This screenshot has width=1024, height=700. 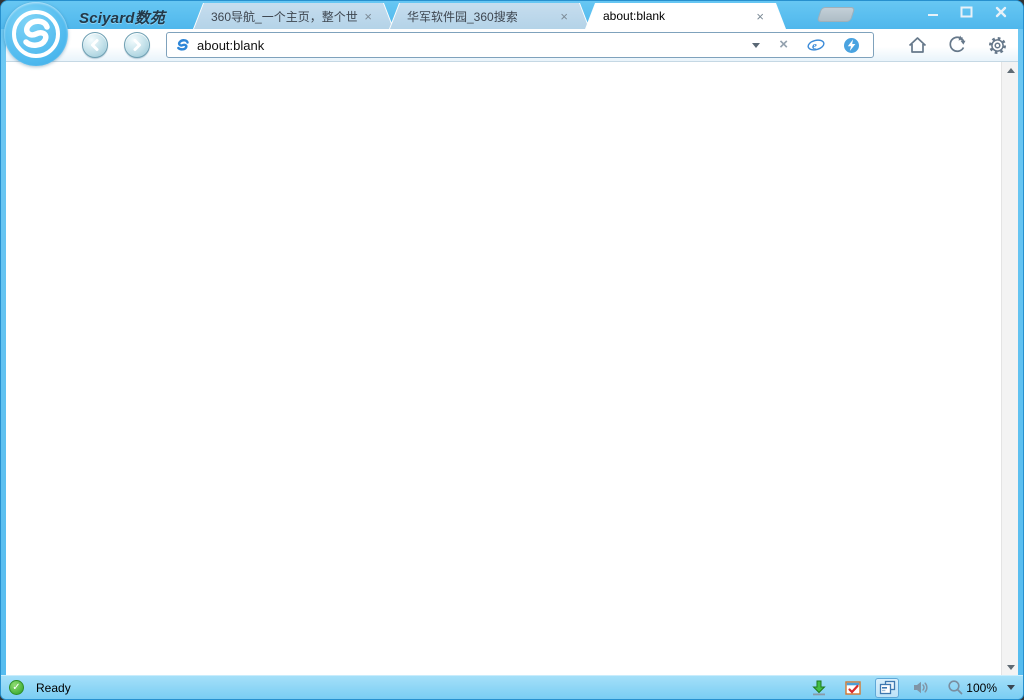 What do you see at coordinates (512, 687) in the screenshot?
I see `status-bar: ✓ Ready 100%` at bounding box center [512, 687].